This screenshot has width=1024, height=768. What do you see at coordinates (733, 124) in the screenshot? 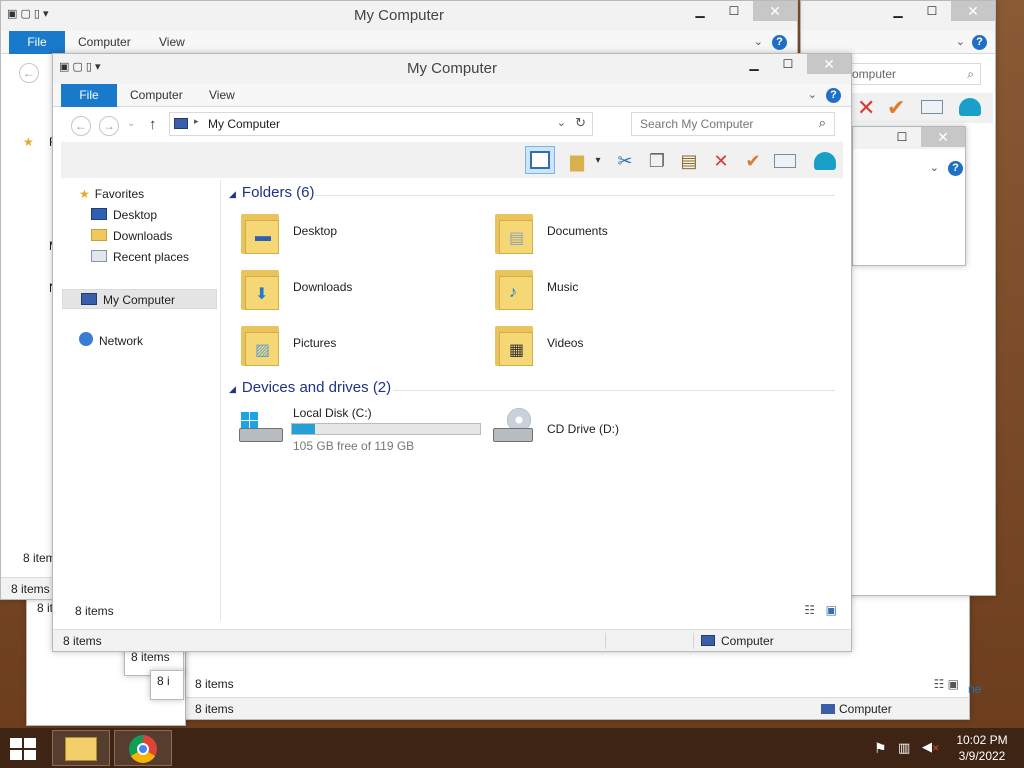
I see `search-input: Search My Computer ⌕` at bounding box center [733, 124].